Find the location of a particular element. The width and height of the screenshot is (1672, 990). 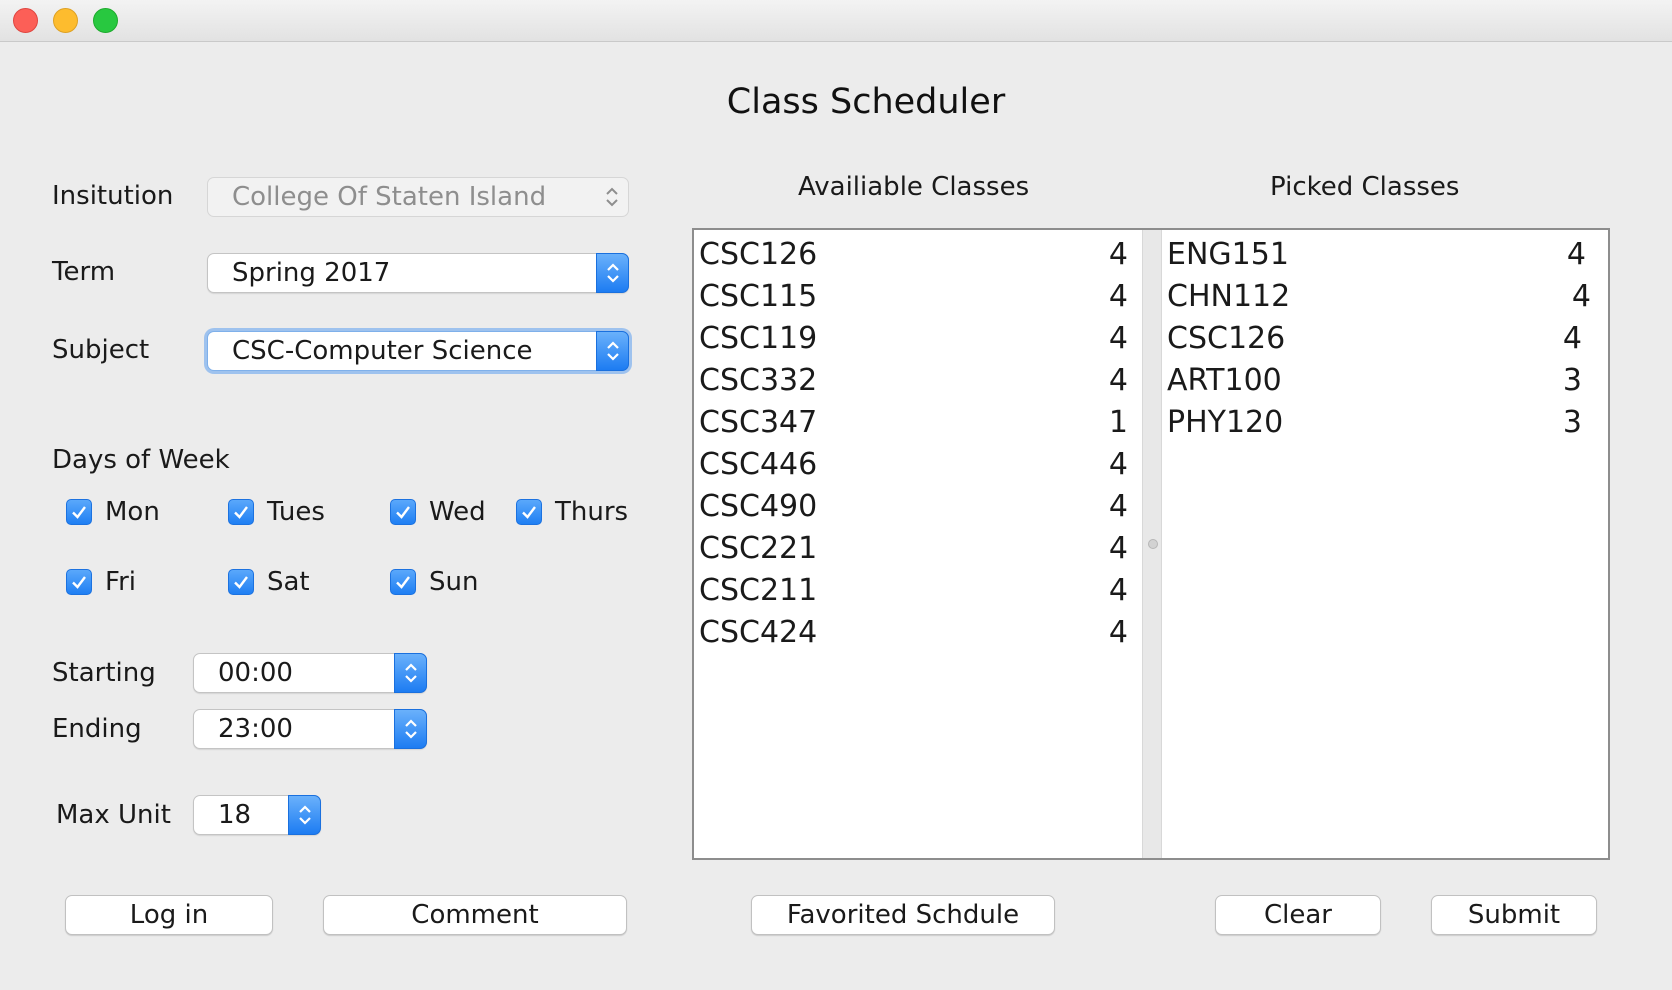

class-code: CSC347 is located at coordinates (758, 422).